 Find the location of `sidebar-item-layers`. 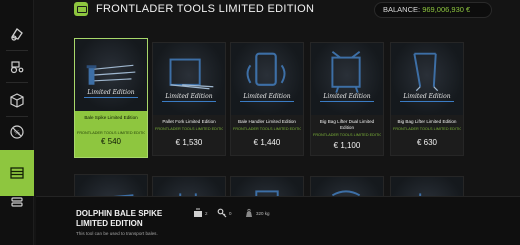

sidebar-item-layers is located at coordinates (17, 202).